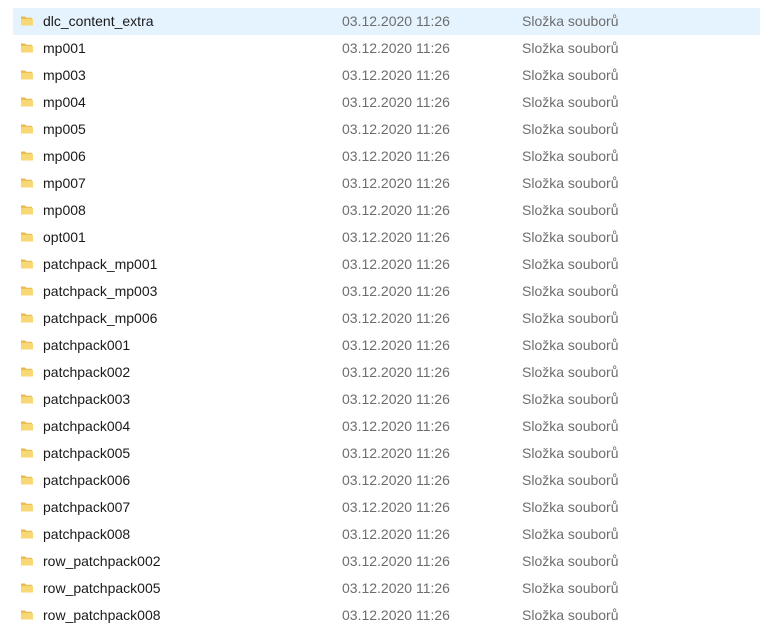 The height and width of the screenshot is (644, 766). I want to click on file-name: patchpack005, so click(87, 453).